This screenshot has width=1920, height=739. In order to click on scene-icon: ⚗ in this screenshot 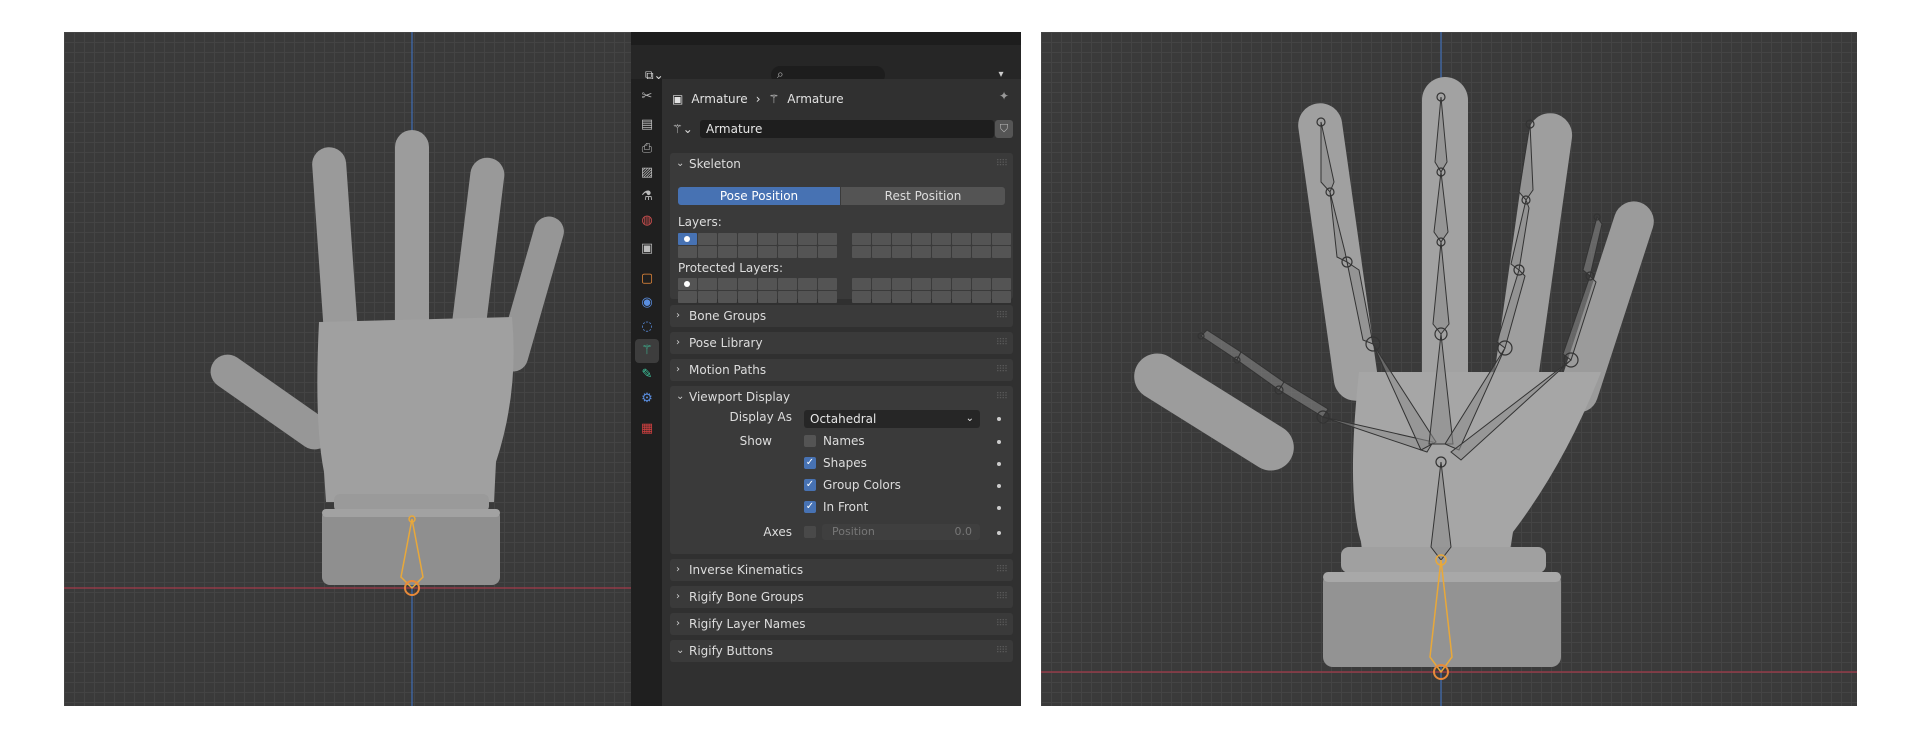, I will do `click(647, 196)`.